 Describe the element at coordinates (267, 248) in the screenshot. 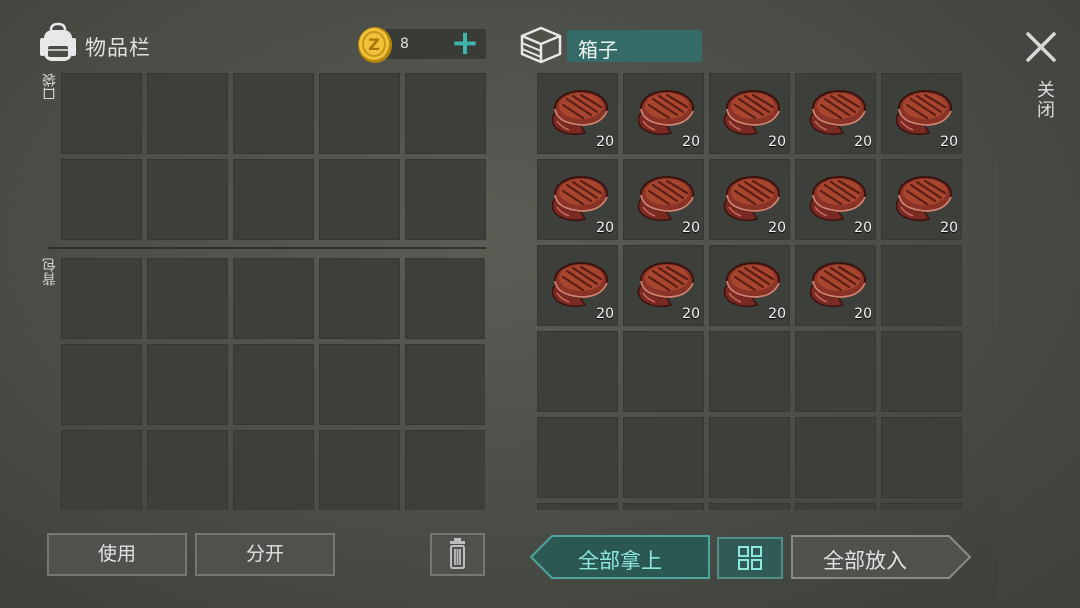

I see `section-divider` at that location.